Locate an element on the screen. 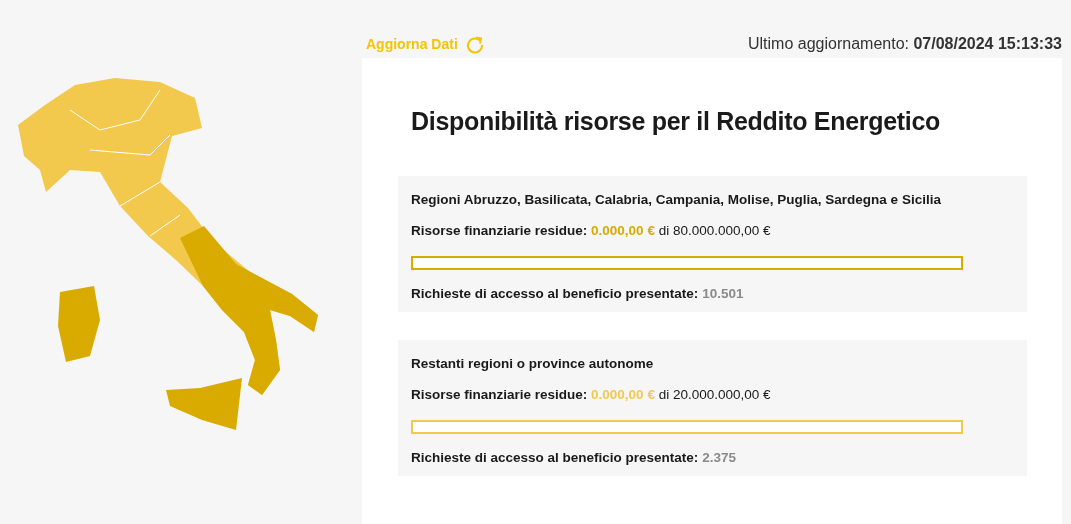  page-title: Disponibilità risorse per il Reddito Energetico is located at coordinates (676, 121).